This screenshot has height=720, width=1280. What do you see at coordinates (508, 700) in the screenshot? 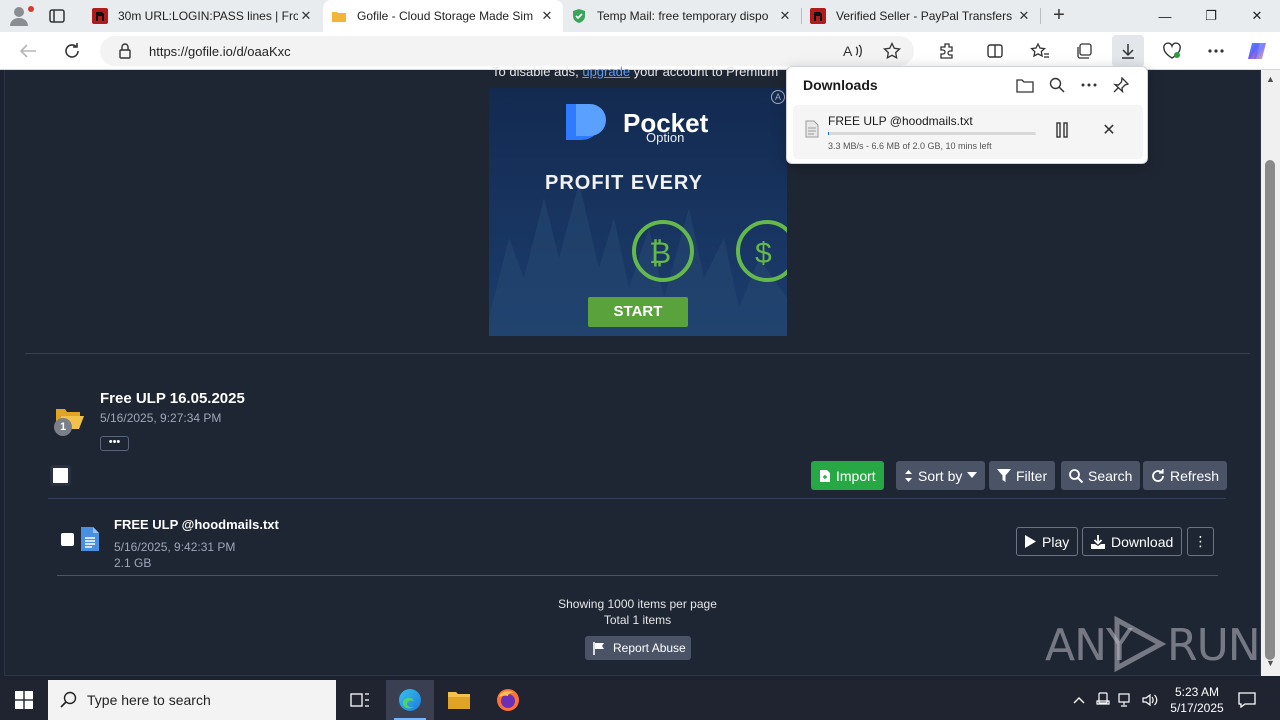
I see `firefox-icon` at bounding box center [508, 700].